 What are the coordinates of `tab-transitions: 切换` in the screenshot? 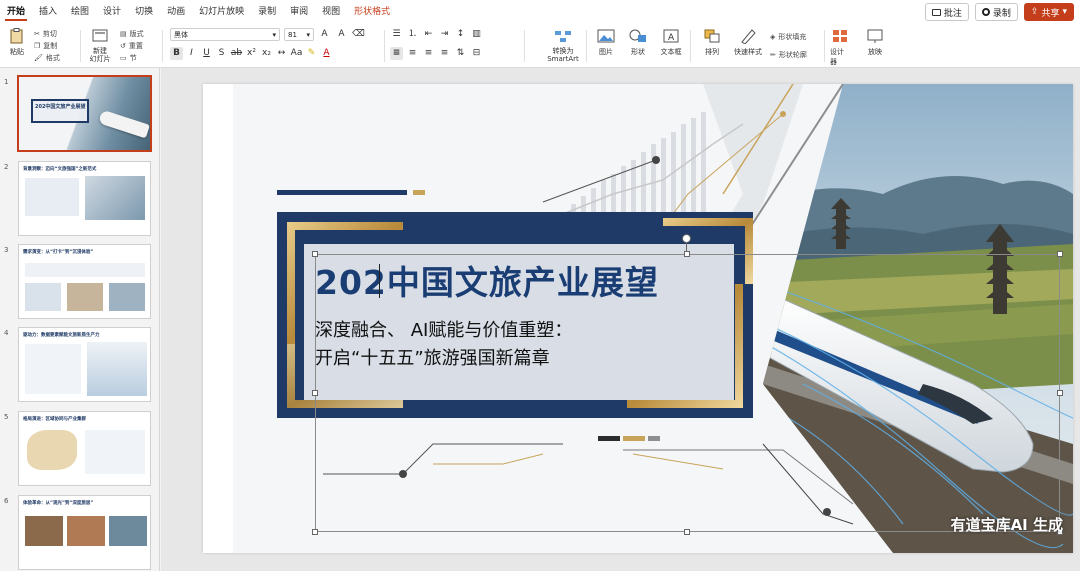 It's located at (144, 12).